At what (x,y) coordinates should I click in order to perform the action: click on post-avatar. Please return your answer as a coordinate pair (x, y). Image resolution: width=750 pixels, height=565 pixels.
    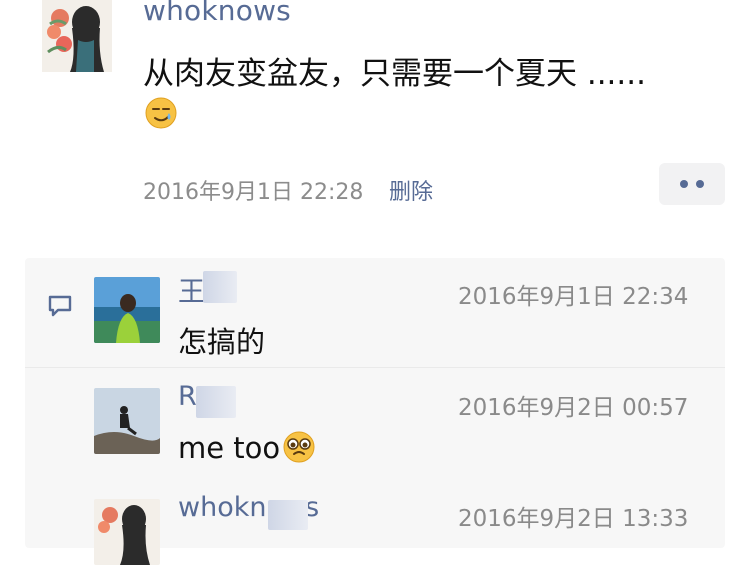
    Looking at the image, I should click on (77, 36).